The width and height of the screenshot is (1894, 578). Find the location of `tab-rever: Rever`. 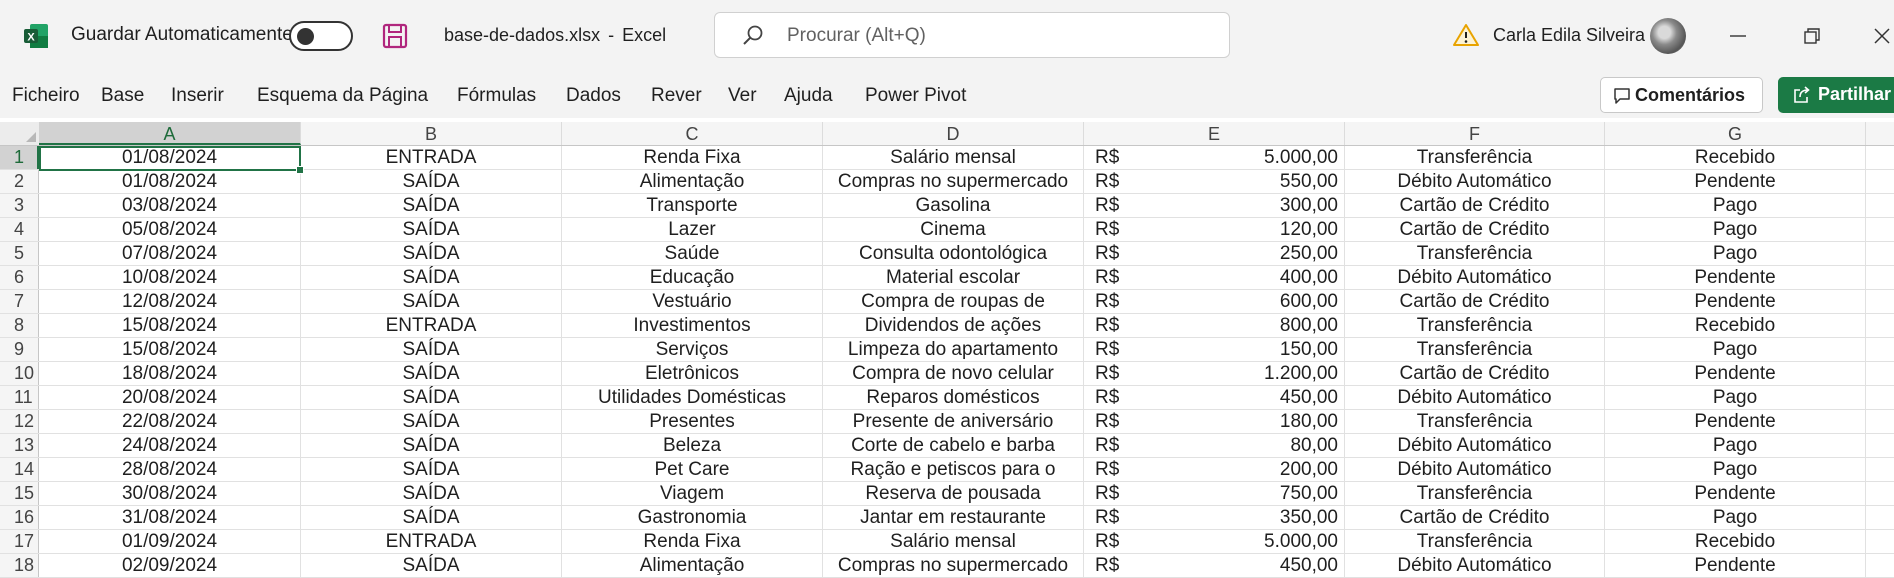

tab-rever: Rever is located at coordinates (676, 96).